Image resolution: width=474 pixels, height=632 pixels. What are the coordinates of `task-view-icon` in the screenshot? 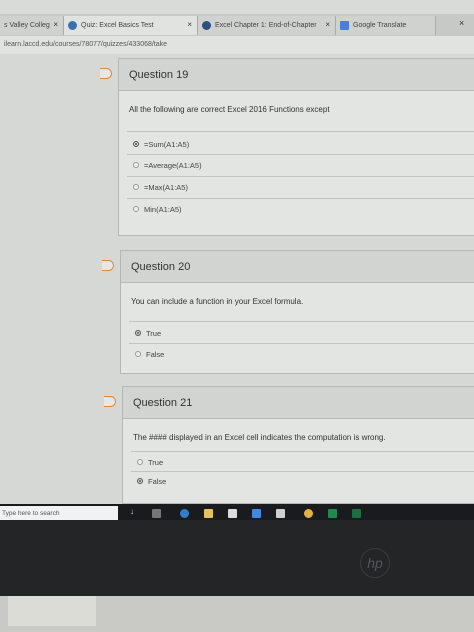 It's located at (156, 513).